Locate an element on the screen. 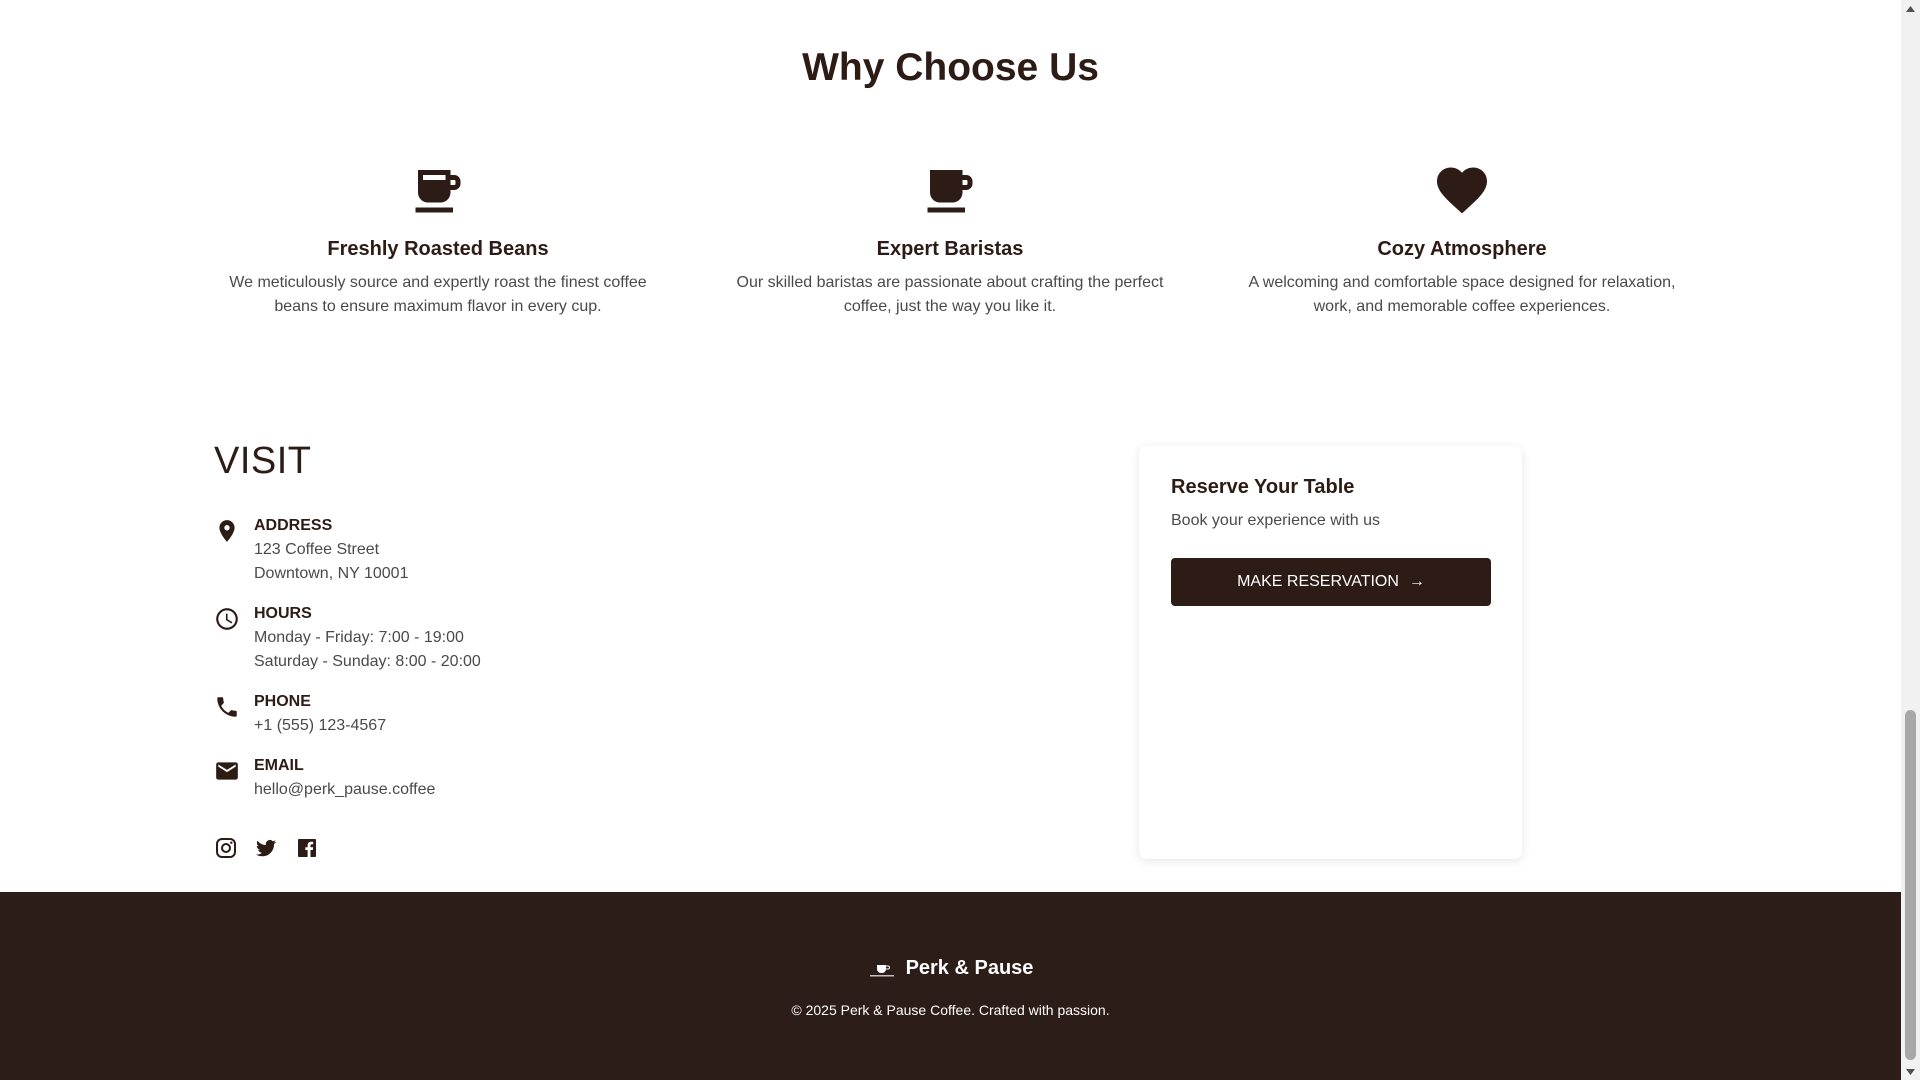  social-links is located at coordinates (272, 848).